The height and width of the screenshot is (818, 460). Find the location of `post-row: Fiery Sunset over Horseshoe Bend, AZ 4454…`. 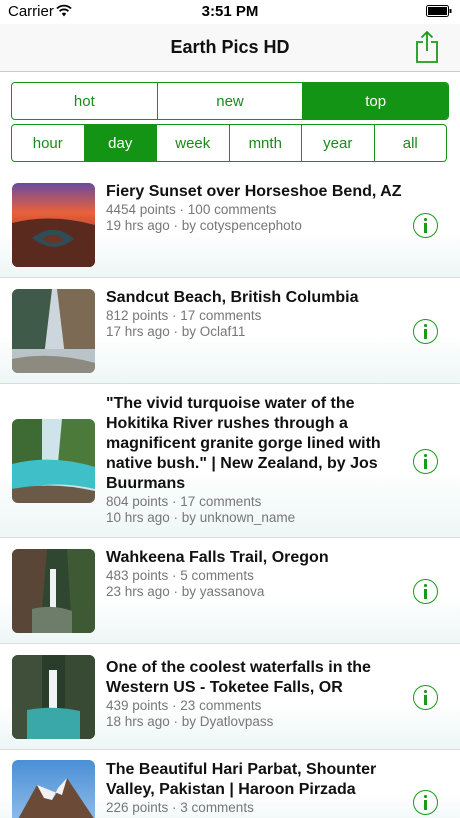

post-row: Fiery Sunset over Horseshoe Bend, AZ 4454… is located at coordinates (230, 225).